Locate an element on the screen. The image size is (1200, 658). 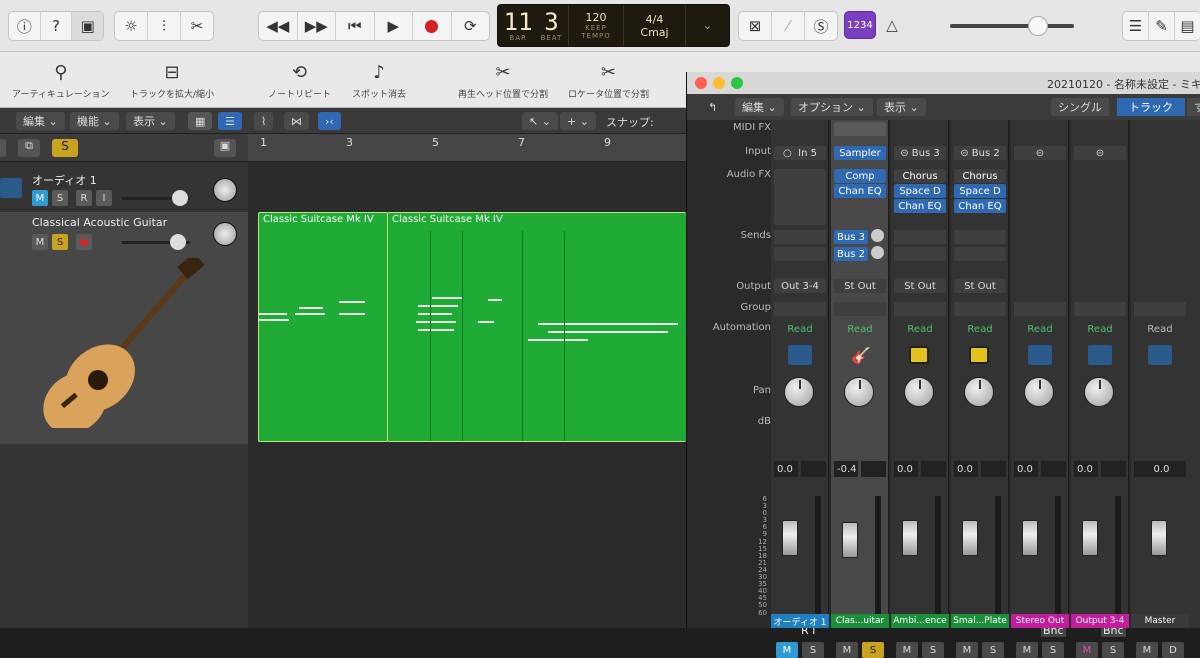
duplicate-icon: ⧉ is located at coordinates (29, 148).